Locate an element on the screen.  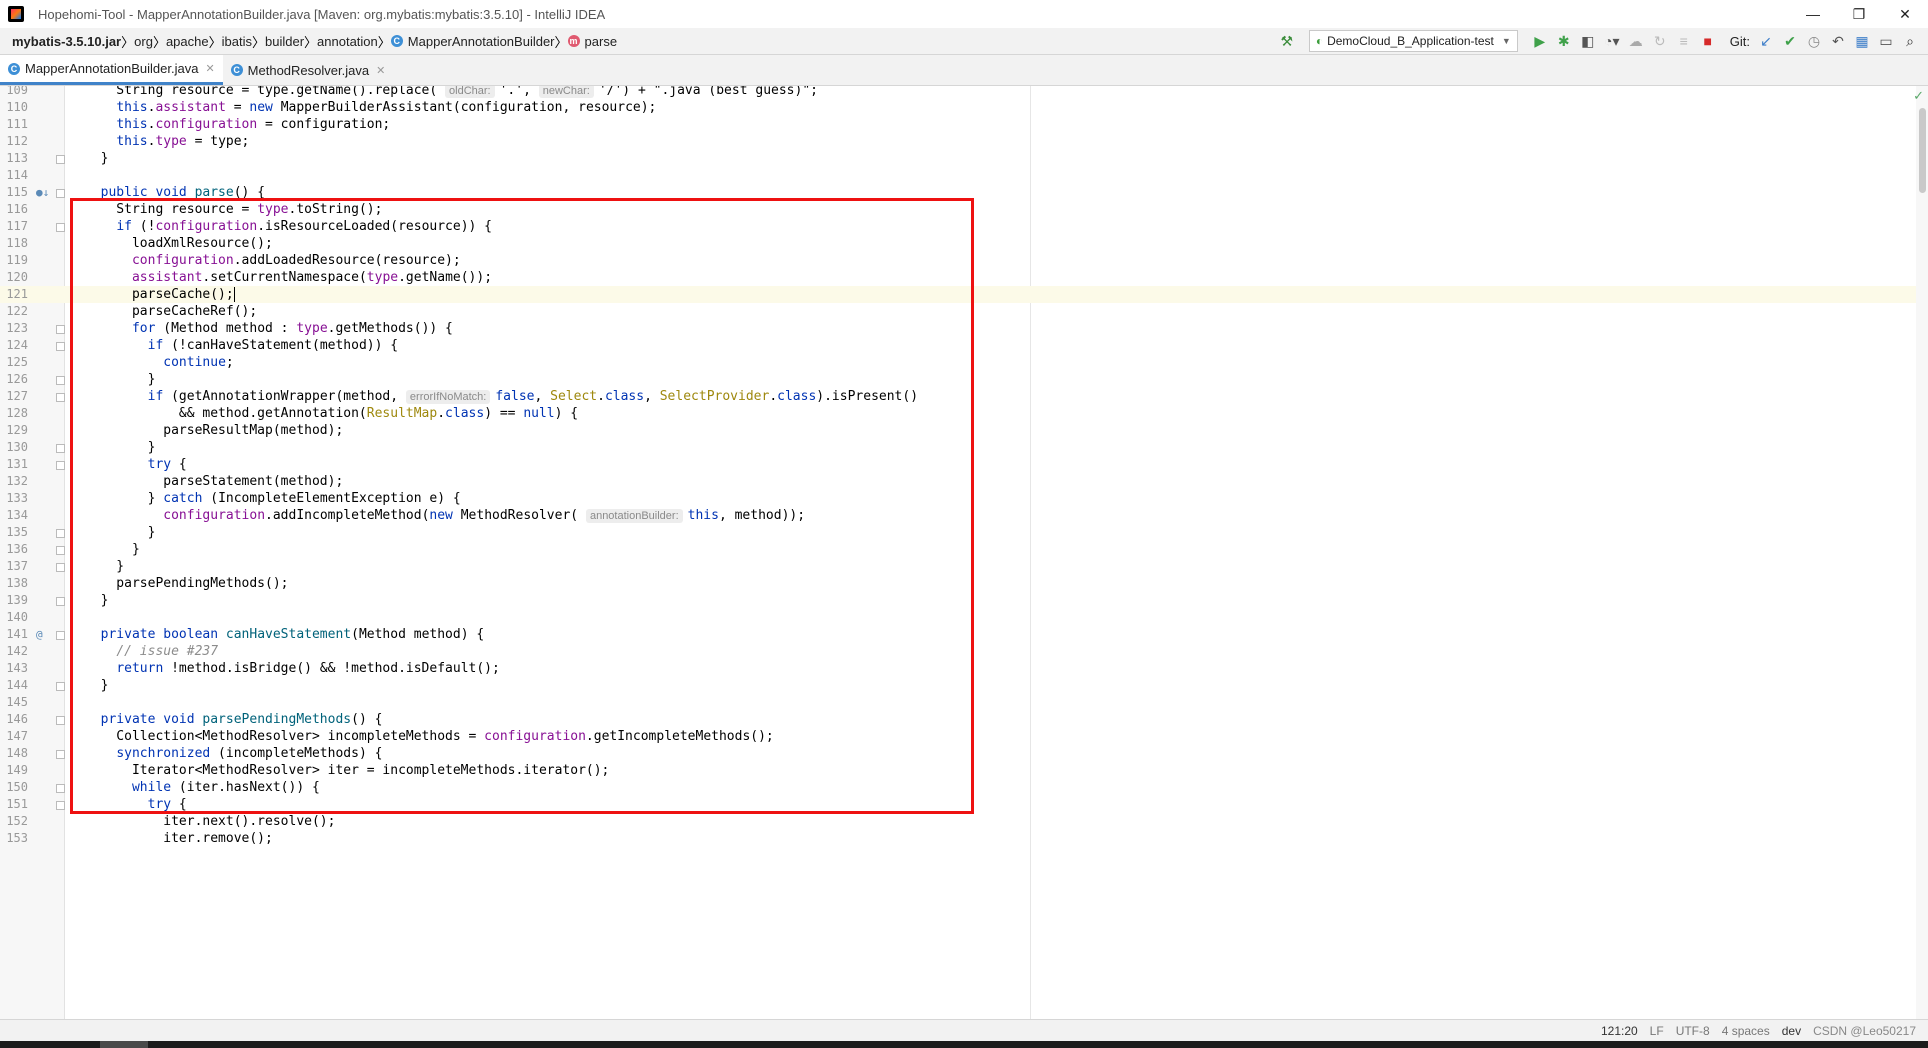
code-line: 111 this.configuration = configuration; is located at coordinates (964, 124).